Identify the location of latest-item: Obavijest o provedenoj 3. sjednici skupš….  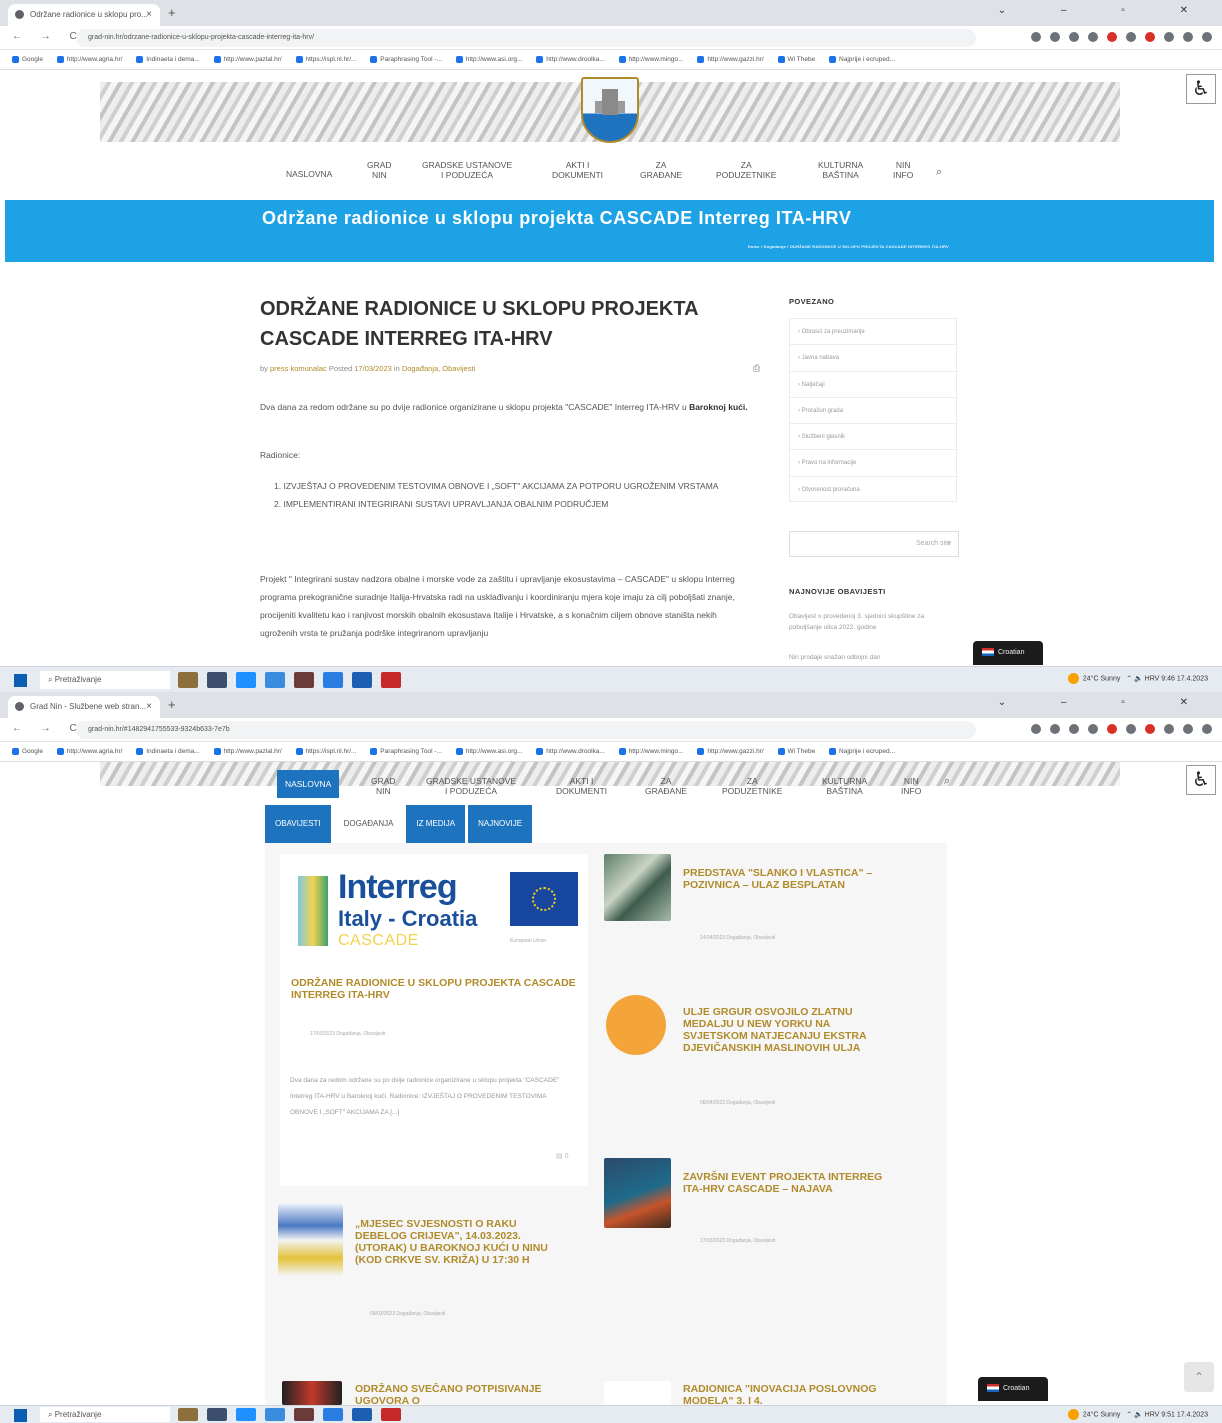
(864, 622).